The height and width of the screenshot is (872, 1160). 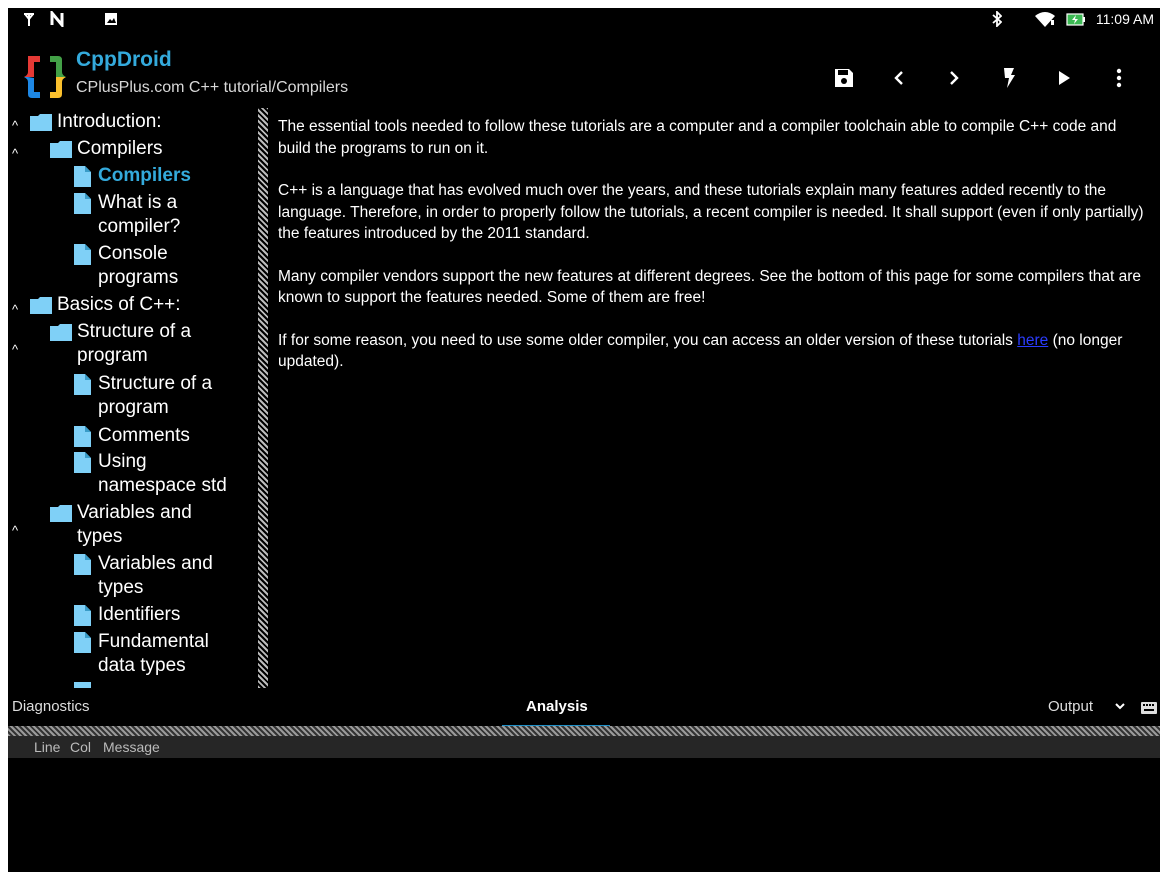 I want to click on tree-item-label: What is a compiler?, so click(x=139, y=215).